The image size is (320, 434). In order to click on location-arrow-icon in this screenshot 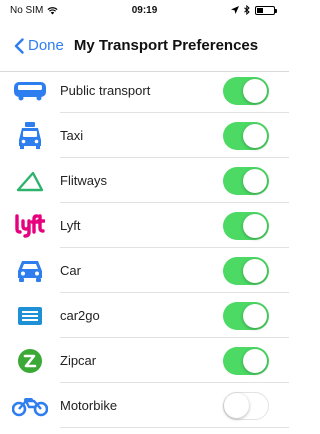, I will do `click(235, 10)`.